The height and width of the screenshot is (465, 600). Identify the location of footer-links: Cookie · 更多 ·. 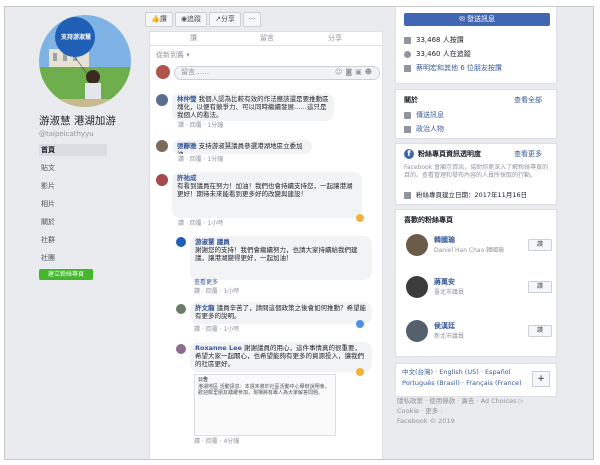
(419, 411).